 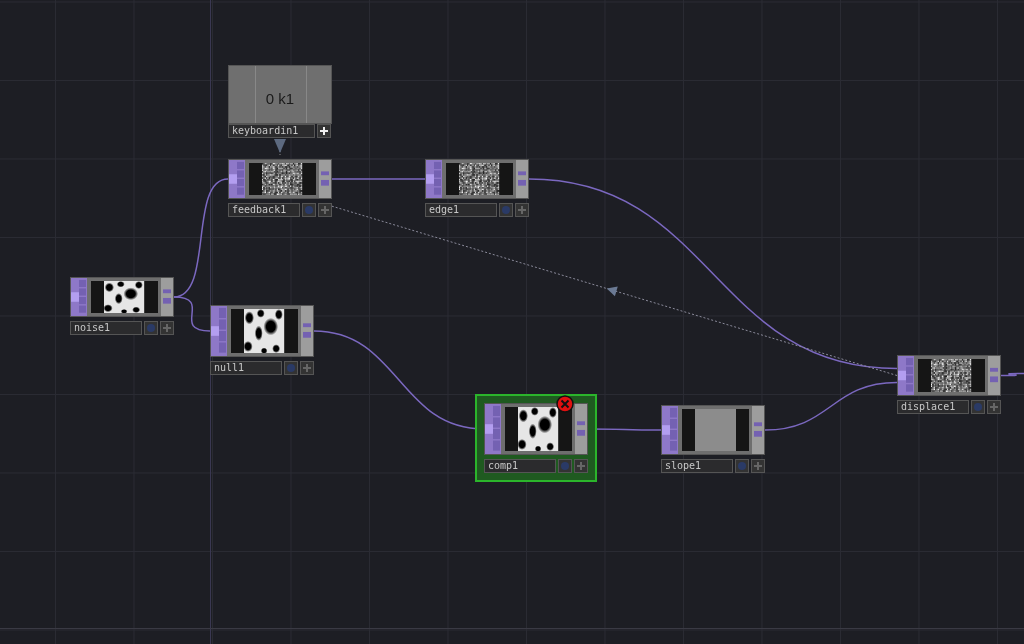 What do you see at coordinates (280, 99) in the screenshot?
I see `channel-value: 0 k1` at bounding box center [280, 99].